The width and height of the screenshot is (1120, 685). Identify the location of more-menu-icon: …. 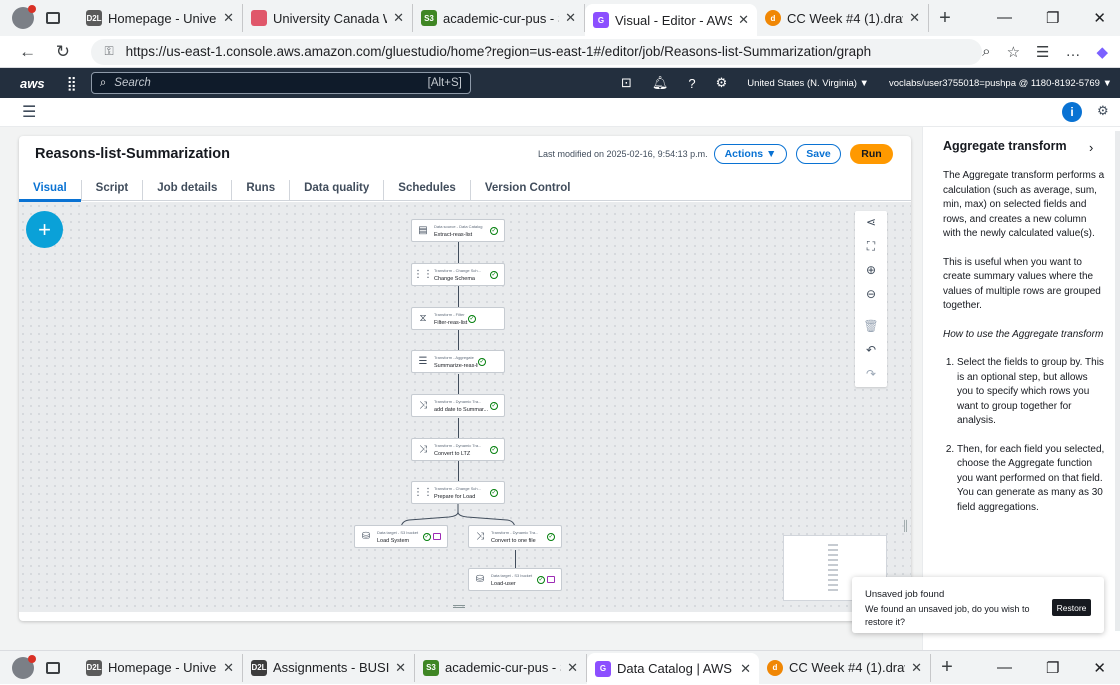
(1072, 51).